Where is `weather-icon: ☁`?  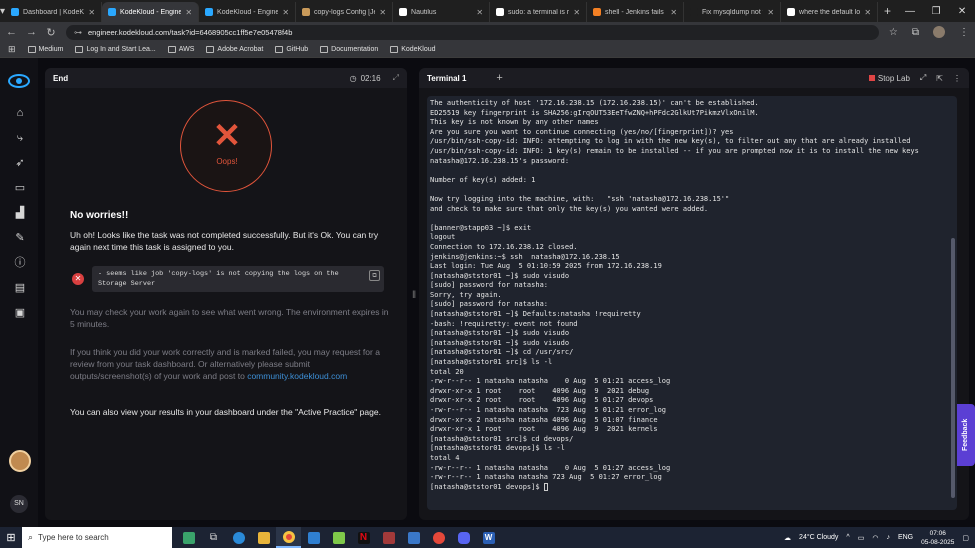
weather-icon: ☁ is located at coordinates (787, 538).